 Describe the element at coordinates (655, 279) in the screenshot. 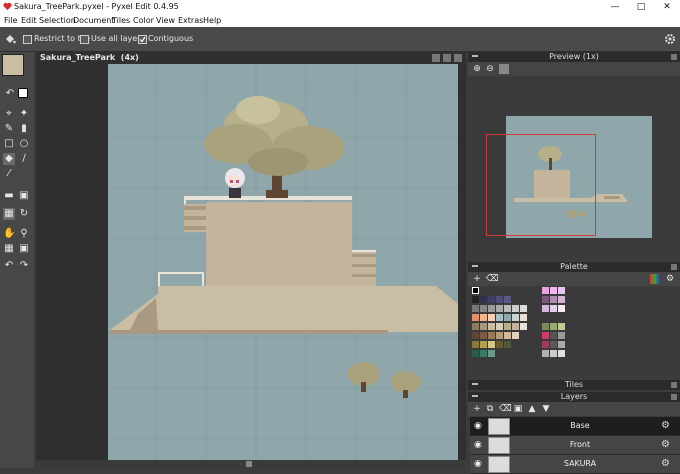

I see `color-picker-icon` at that location.